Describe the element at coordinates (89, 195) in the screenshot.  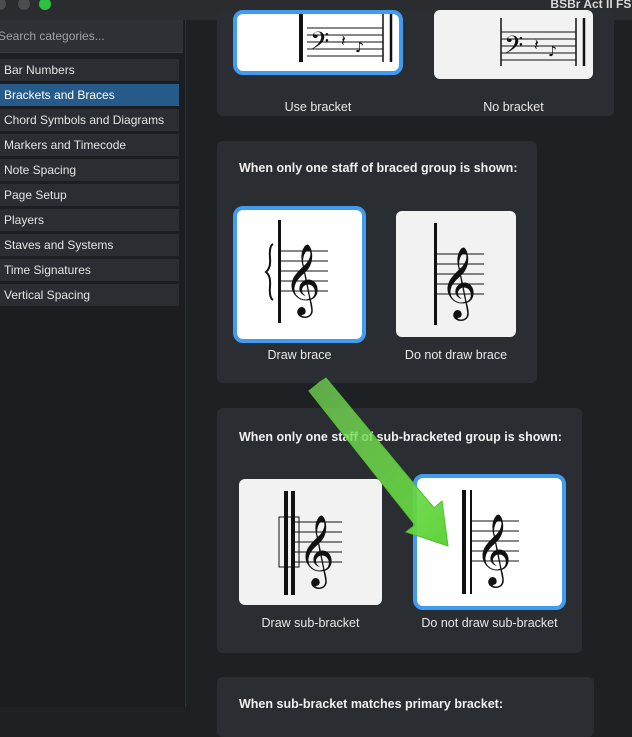
I see `sidebar-item-page-setup: Page Setup` at that location.